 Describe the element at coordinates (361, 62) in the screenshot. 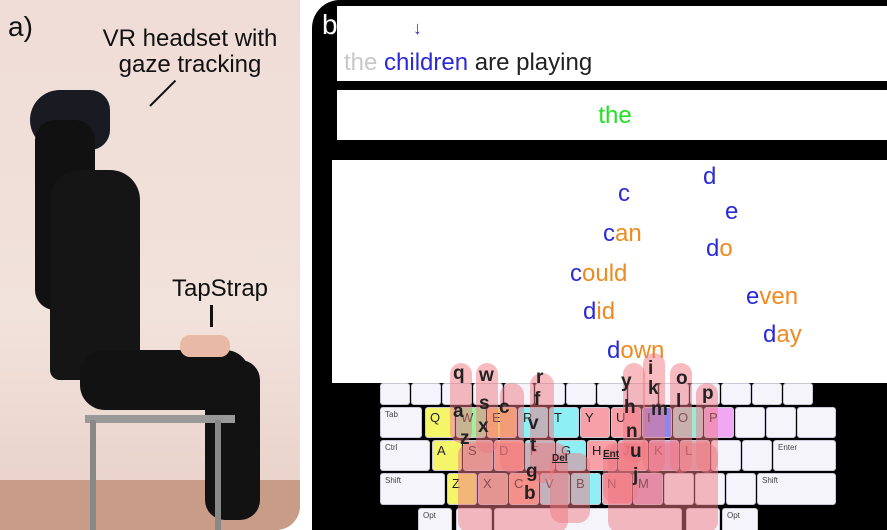

I see `completed-word: the` at that location.